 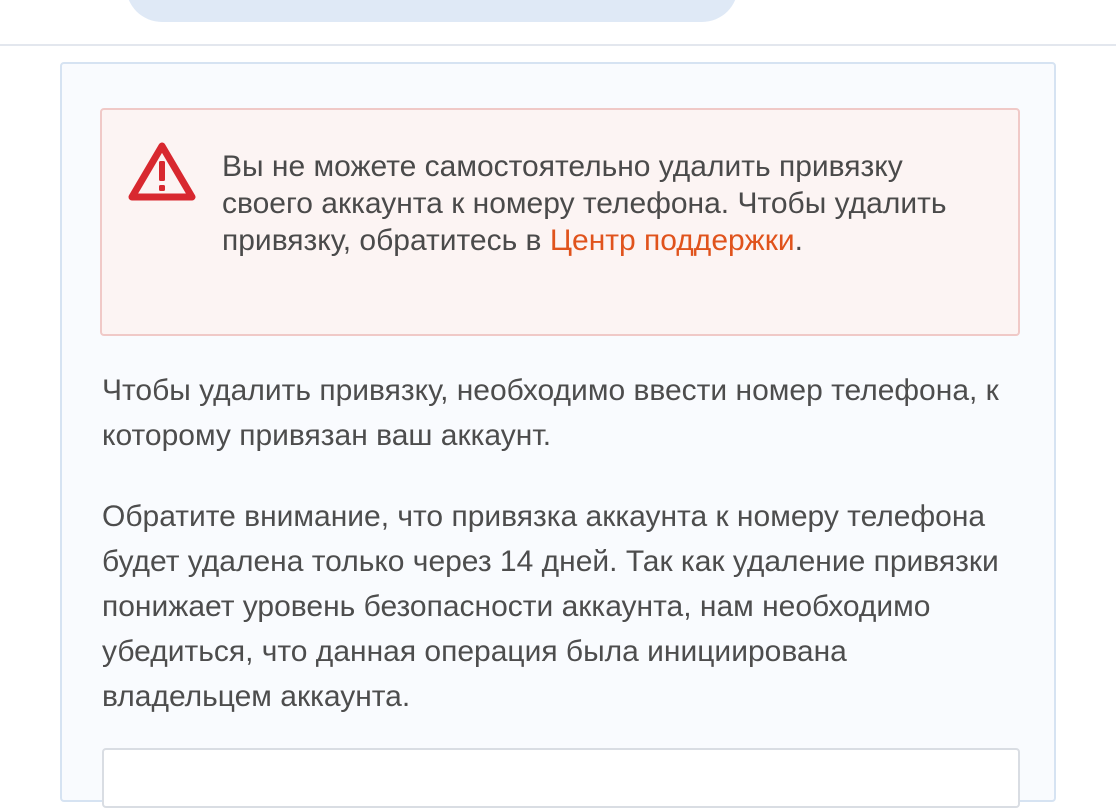 I want to click on phone-number-input, so click(x=561, y=778).